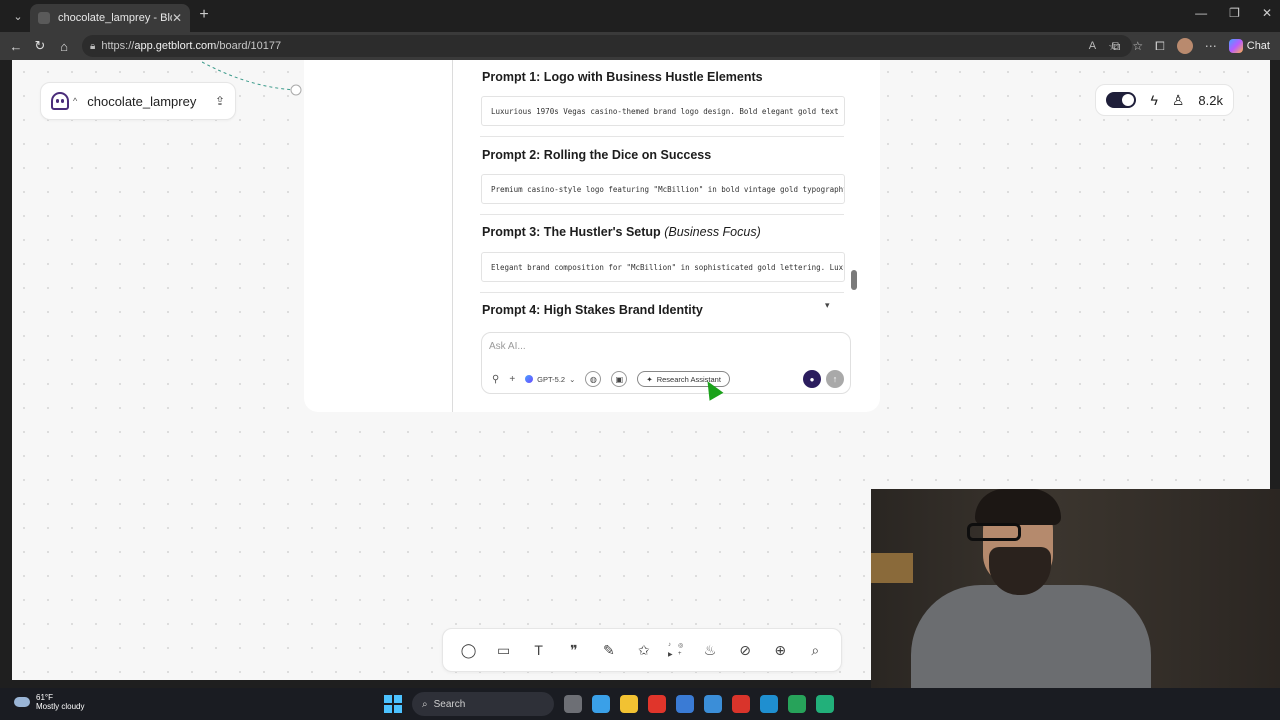  Describe the element at coordinates (713, 704) in the screenshot. I see `help-icon` at that location.